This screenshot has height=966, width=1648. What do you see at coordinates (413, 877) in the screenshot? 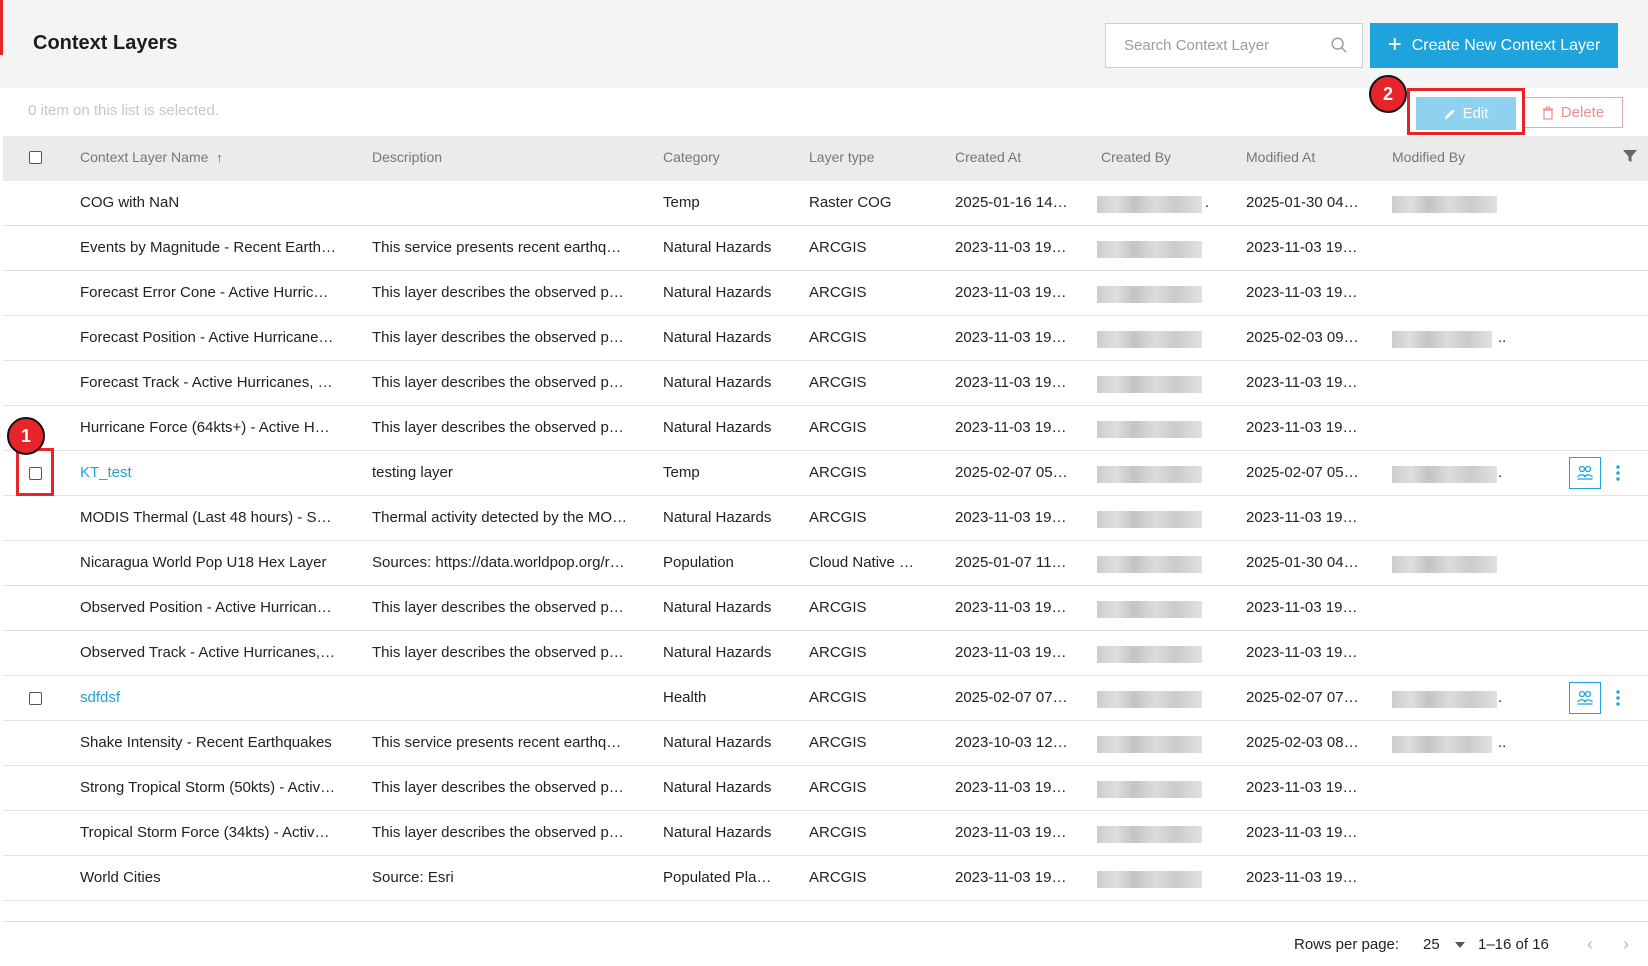
I see `cell-description: Source: Esri` at bounding box center [413, 877].